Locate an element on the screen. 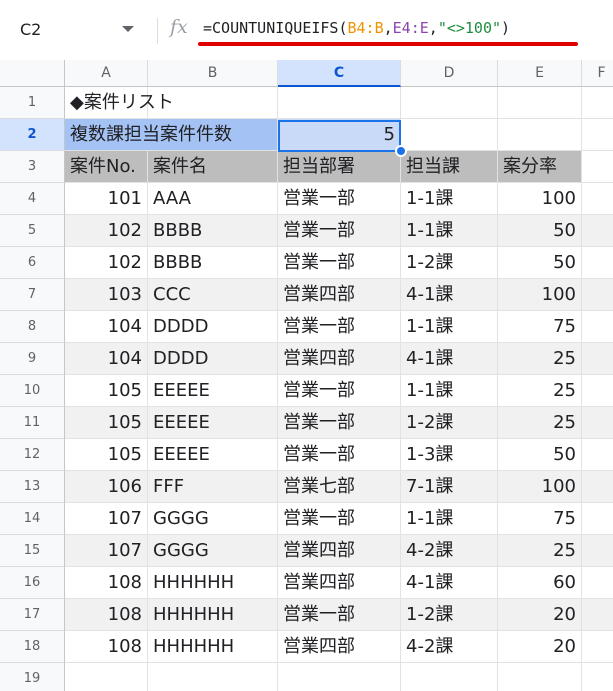 This screenshot has height=691, width=613. row-header-14: 14 is located at coordinates (32, 519).